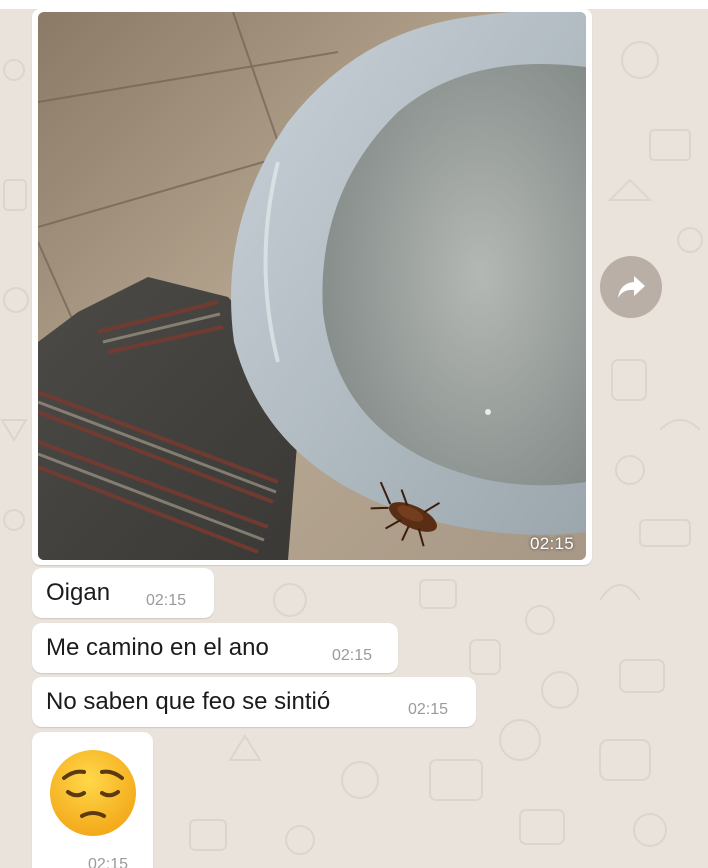 This screenshot has width=708, height=868. I want to click on message-bubble: No saben que feo se sintió 02:15, so click(254, 702).